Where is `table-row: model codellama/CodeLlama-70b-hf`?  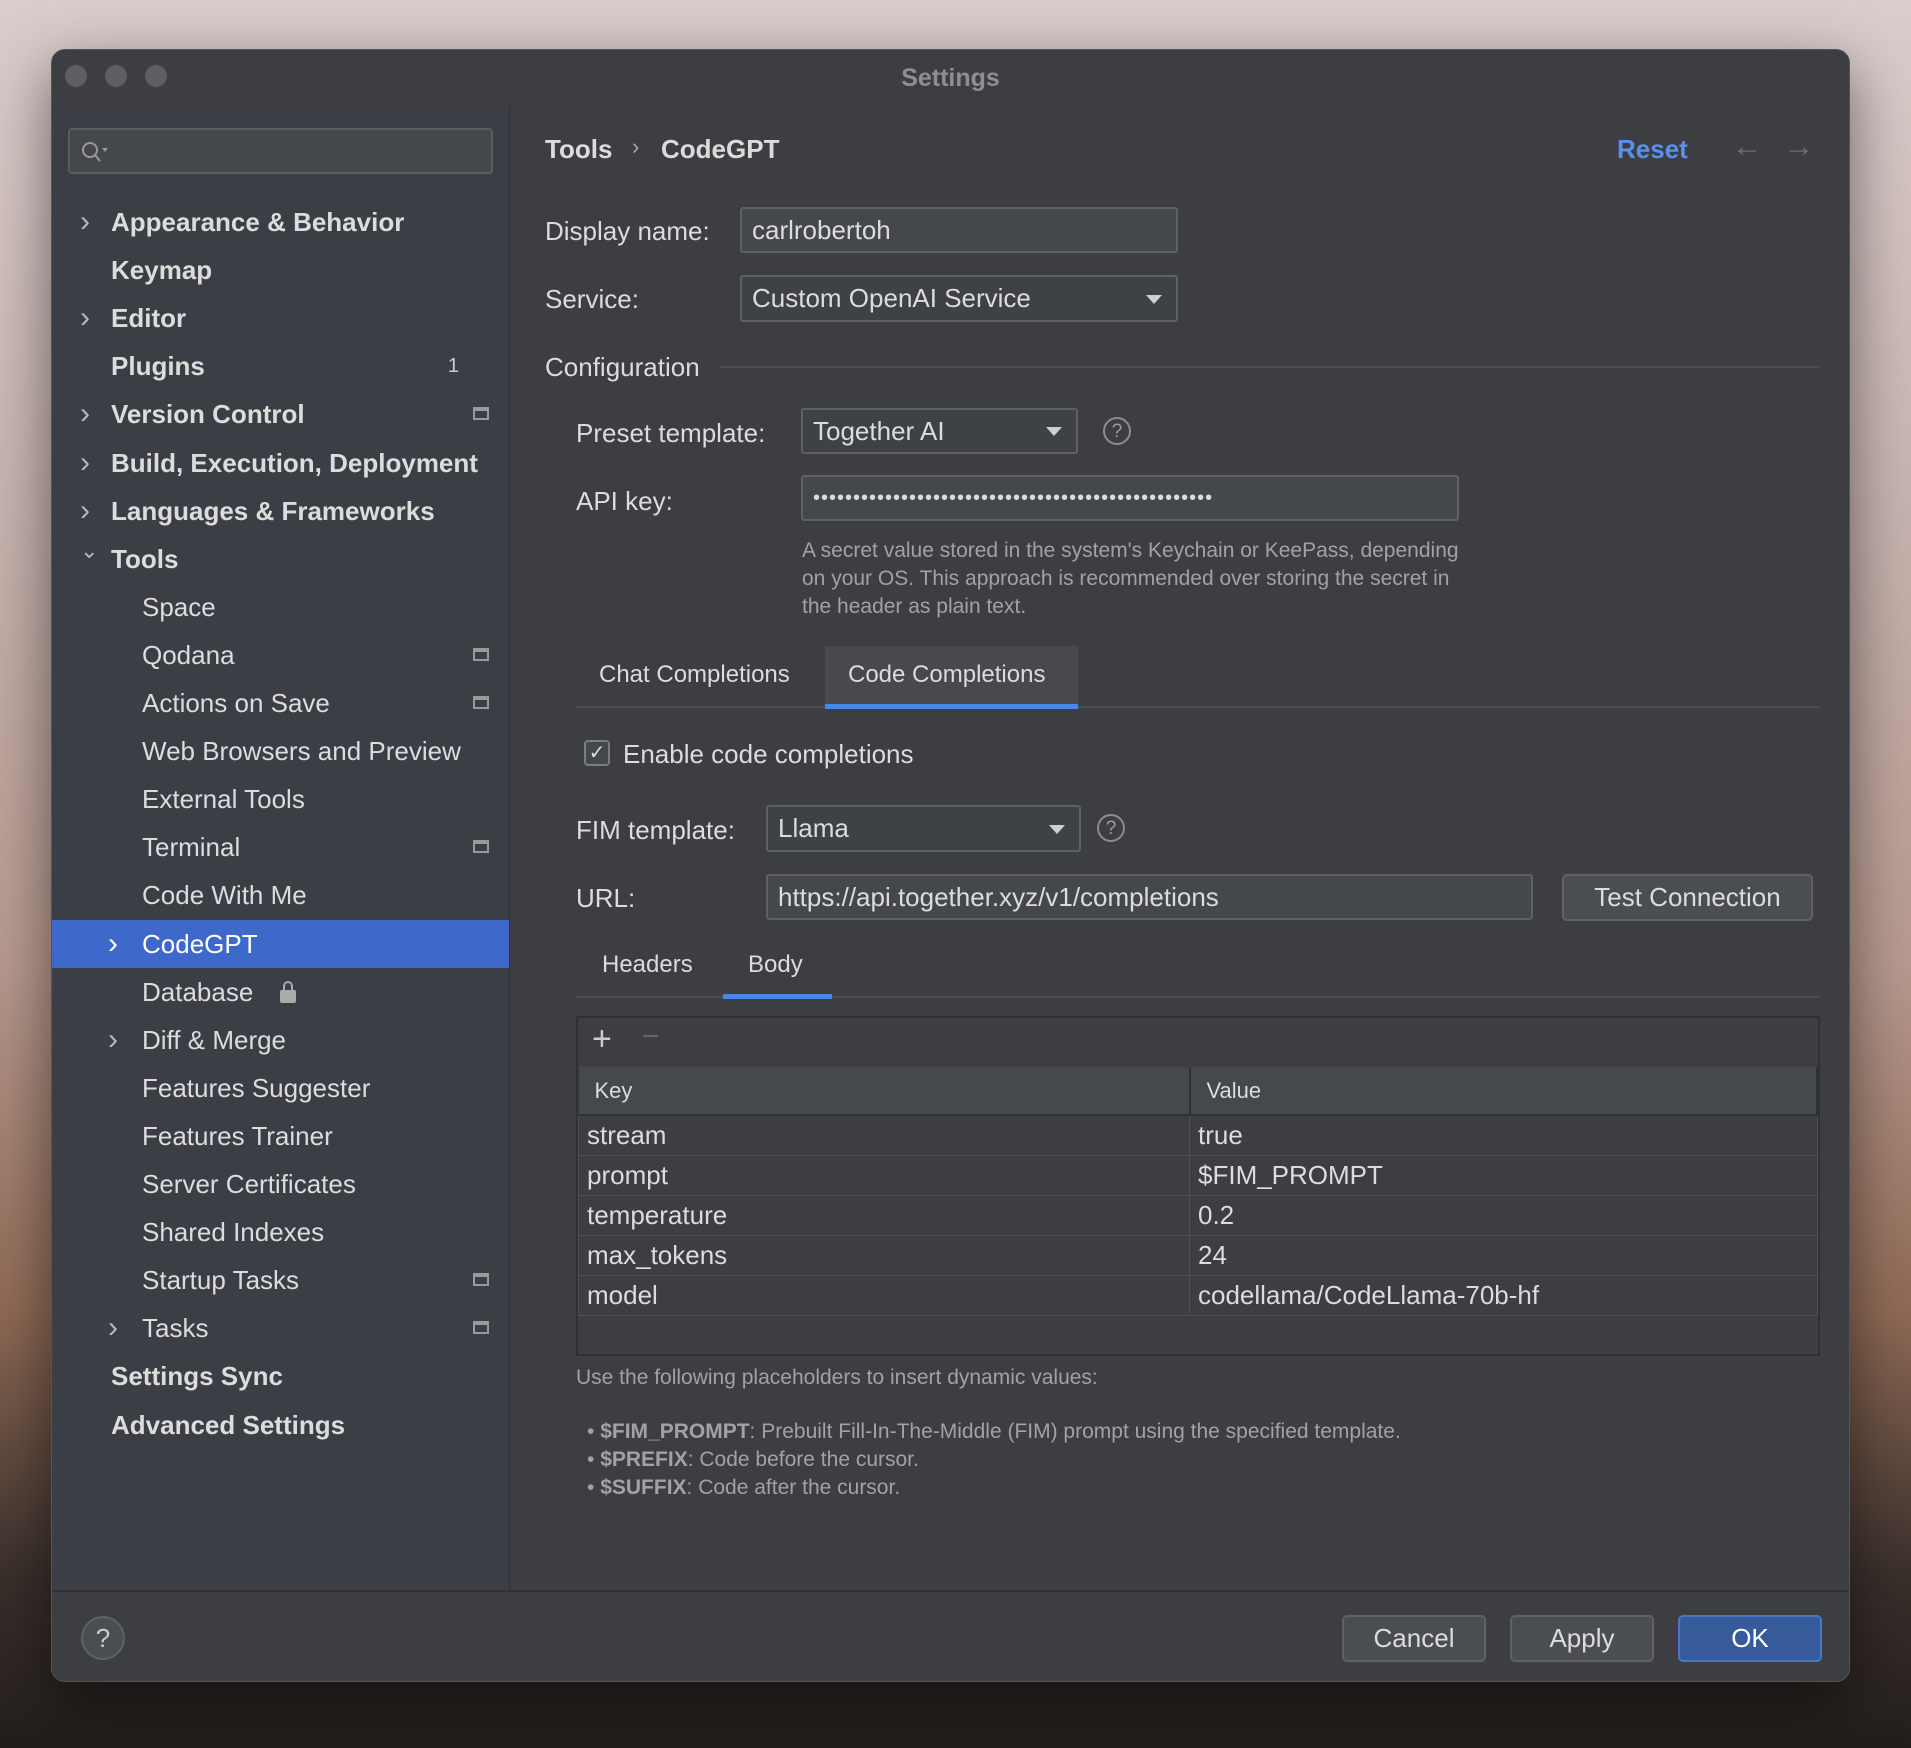
table-row: model codellama/CodeLlama-70b-hf is located at coordinates (1198, 1295).